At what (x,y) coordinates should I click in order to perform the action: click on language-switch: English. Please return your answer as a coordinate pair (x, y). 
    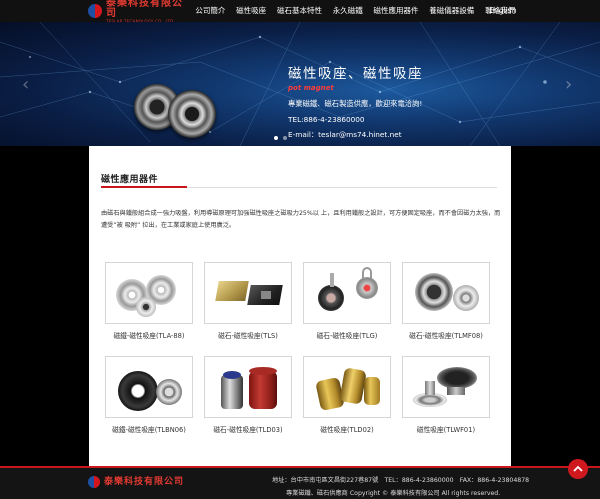
    Looking at the image, I should click on (503, 11).